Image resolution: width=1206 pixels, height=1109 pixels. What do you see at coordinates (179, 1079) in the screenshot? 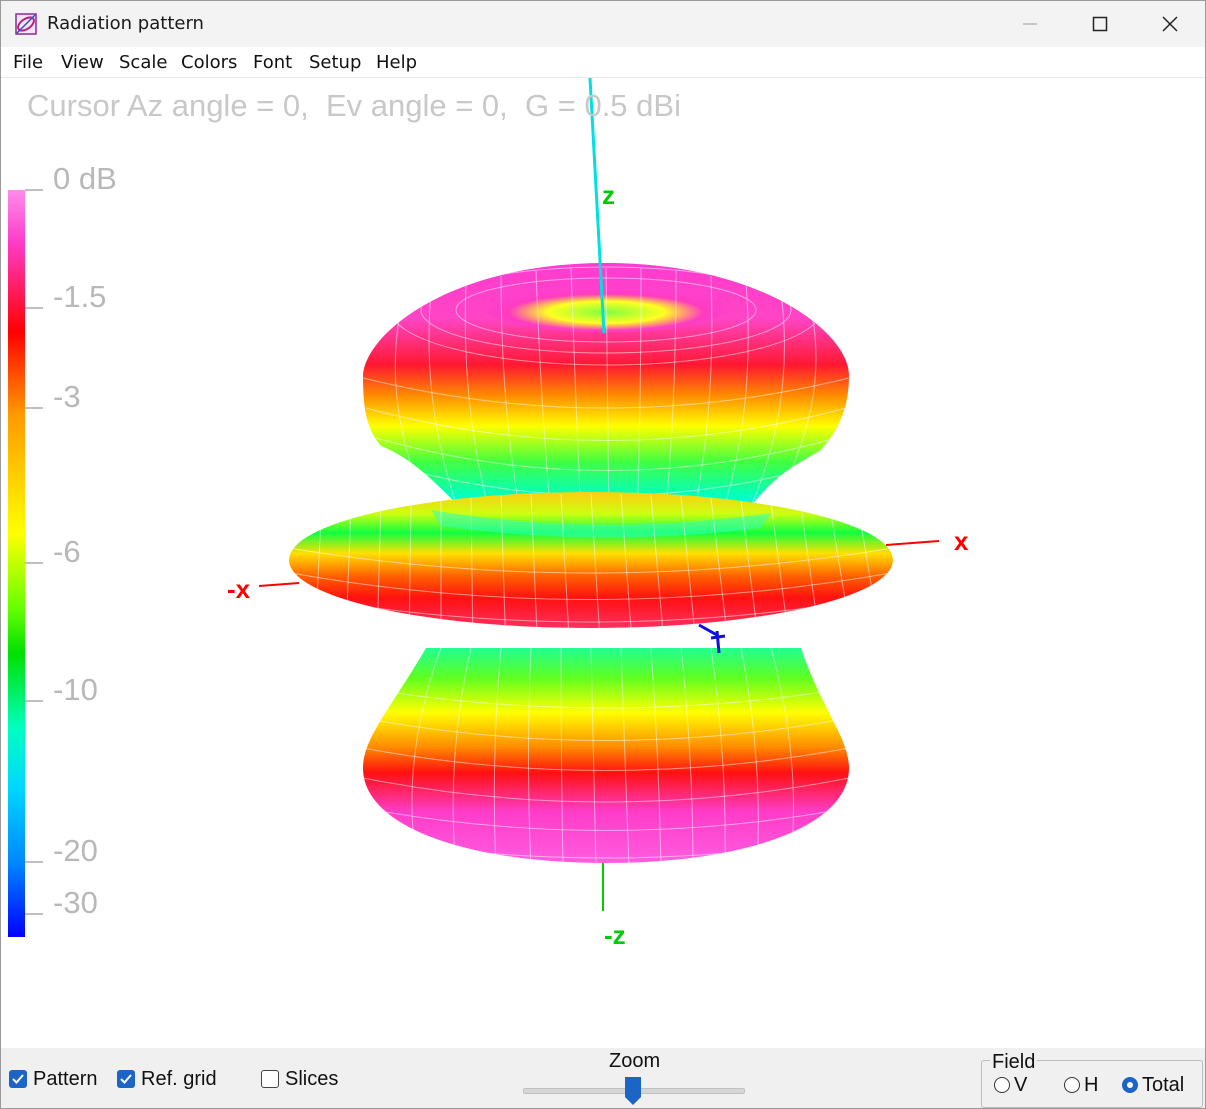
I see `ref-grid-label: Ref. grid` at bounding box center [179, 1079].